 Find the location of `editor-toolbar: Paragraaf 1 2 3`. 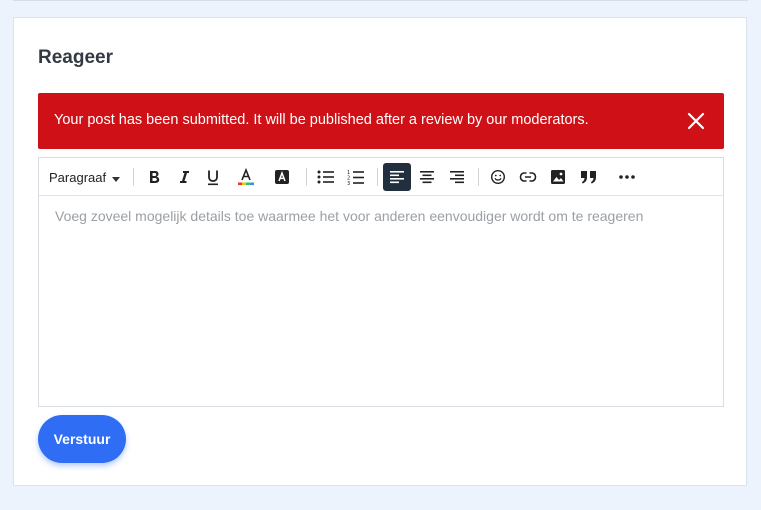

editor-toolbar: Paragraaf 1 2 3 is located at coordinates (381, 177).